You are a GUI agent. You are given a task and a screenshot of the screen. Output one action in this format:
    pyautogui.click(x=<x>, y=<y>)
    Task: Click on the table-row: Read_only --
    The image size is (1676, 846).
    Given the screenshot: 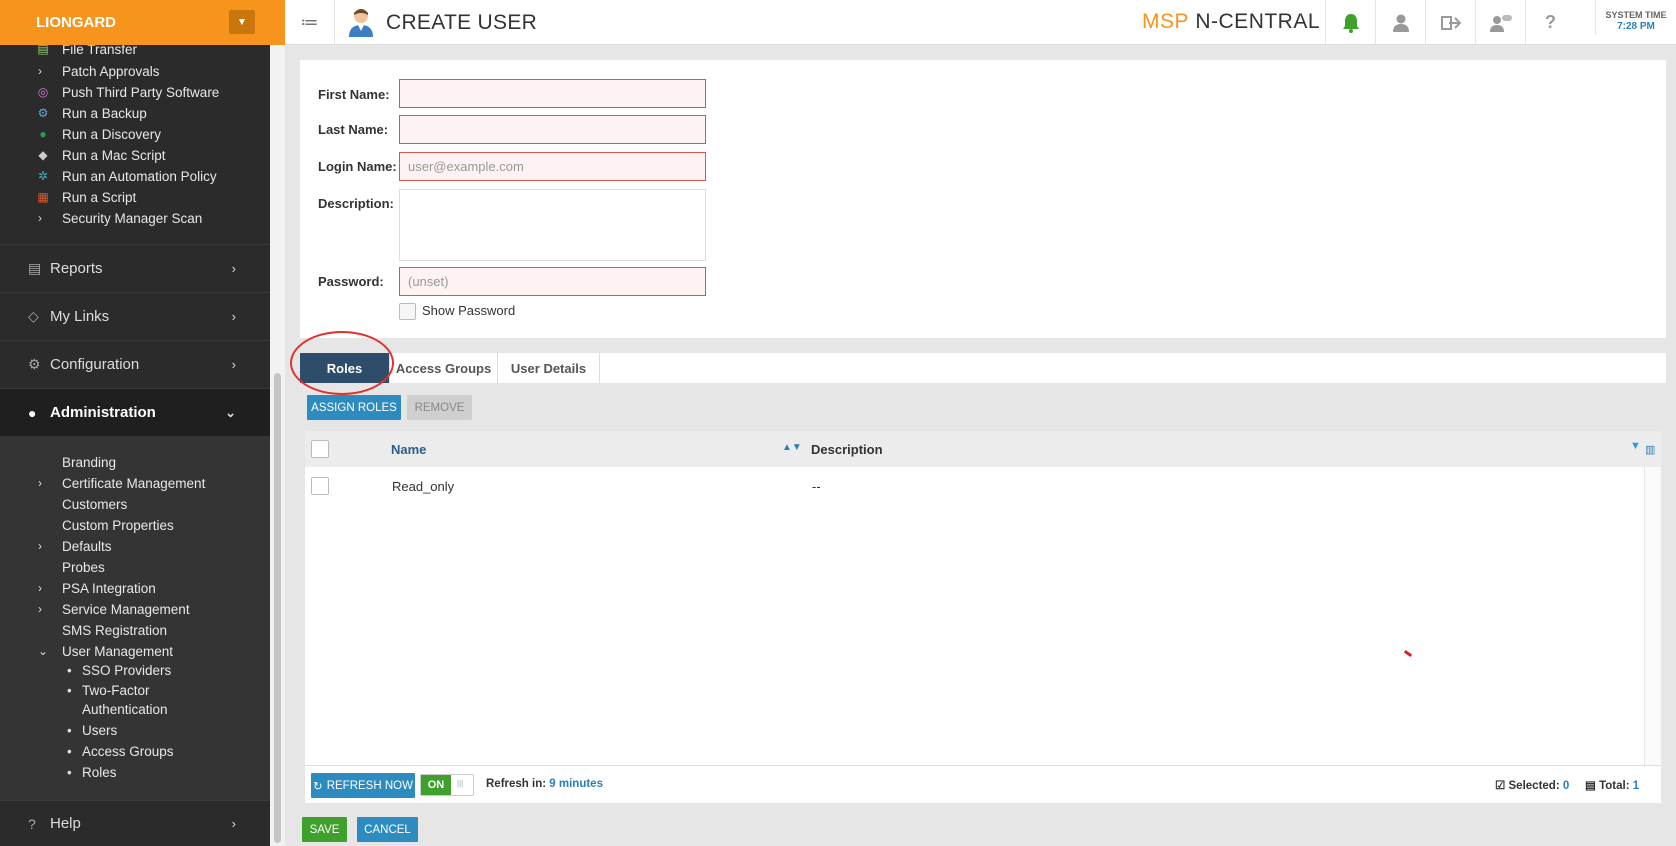 What is the action you would take?
    pyautogui.click(x=974, y=486)
    